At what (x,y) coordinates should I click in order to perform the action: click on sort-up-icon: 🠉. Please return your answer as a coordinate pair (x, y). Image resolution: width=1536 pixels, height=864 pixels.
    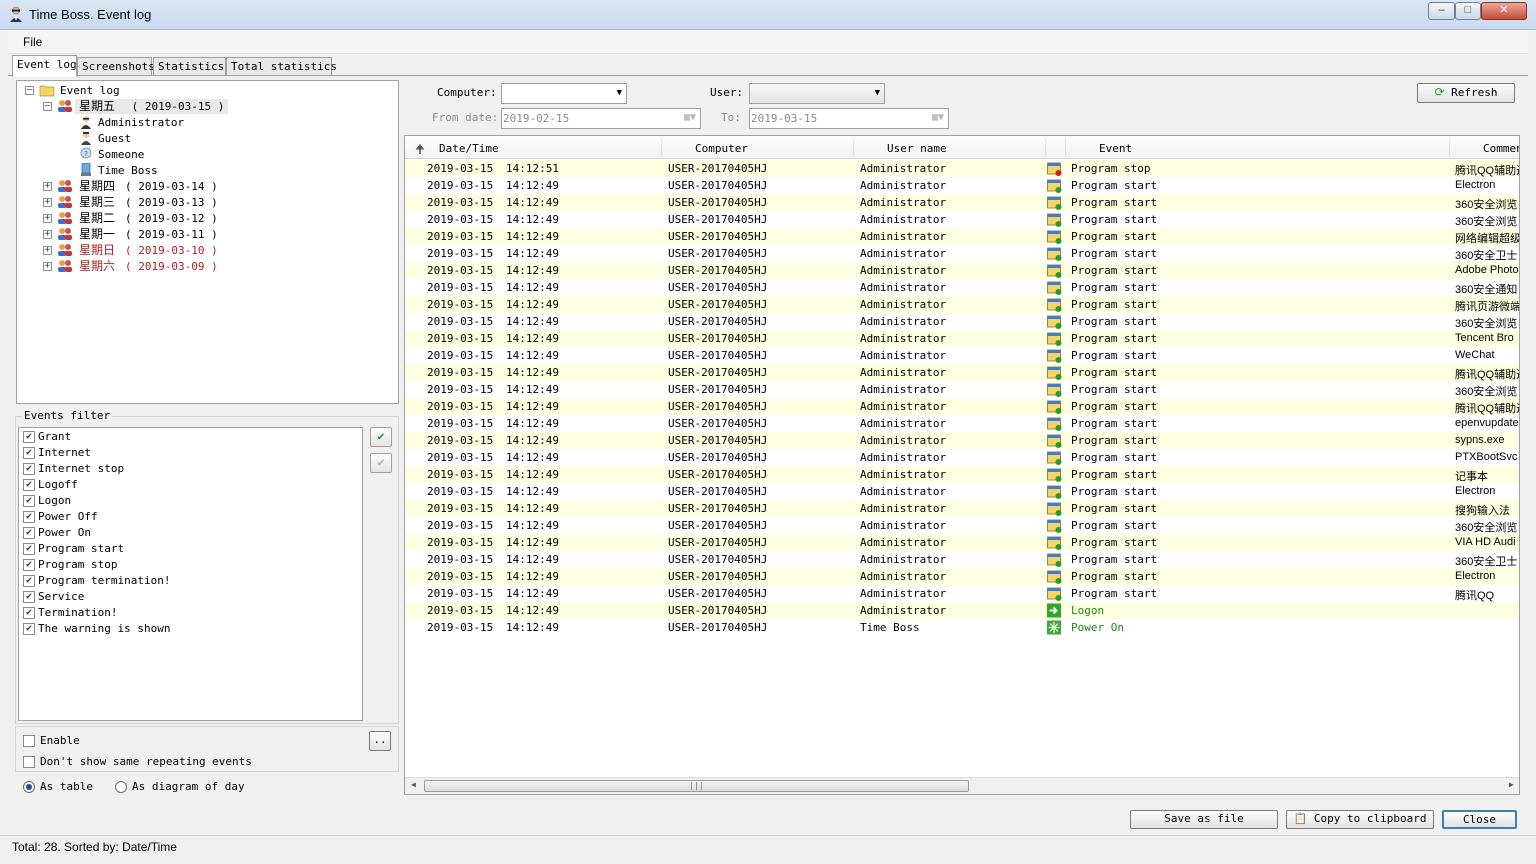
    Looking at the image, I should click on (420, 150).